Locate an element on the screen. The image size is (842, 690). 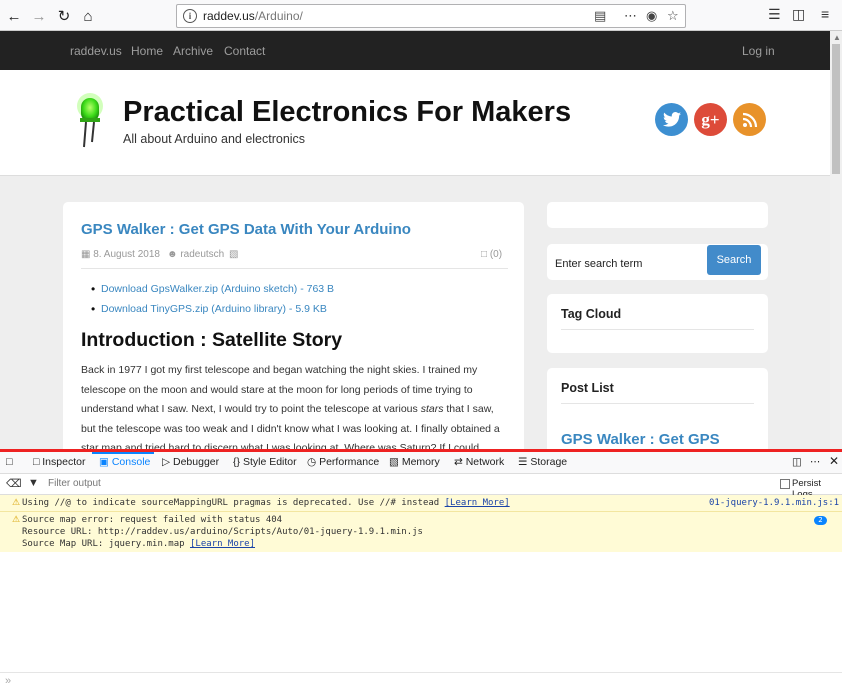
sidebar-empty-card is located at coordinates (657, 215).